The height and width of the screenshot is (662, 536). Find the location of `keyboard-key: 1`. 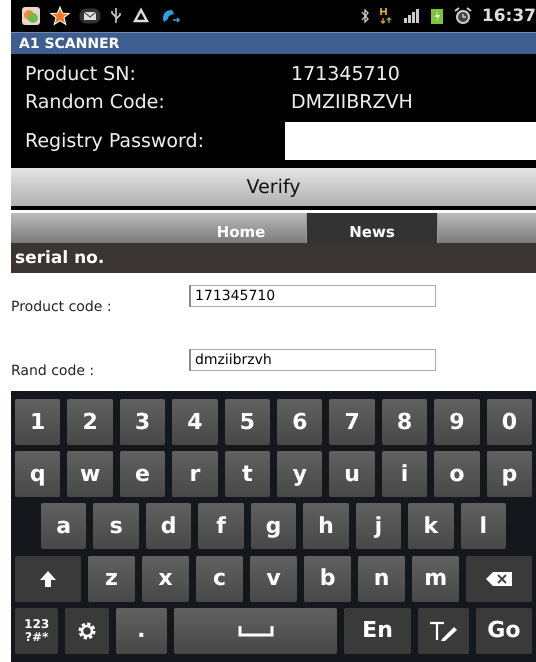

keyboard-key: 1 is located at coordinates (37, 422).